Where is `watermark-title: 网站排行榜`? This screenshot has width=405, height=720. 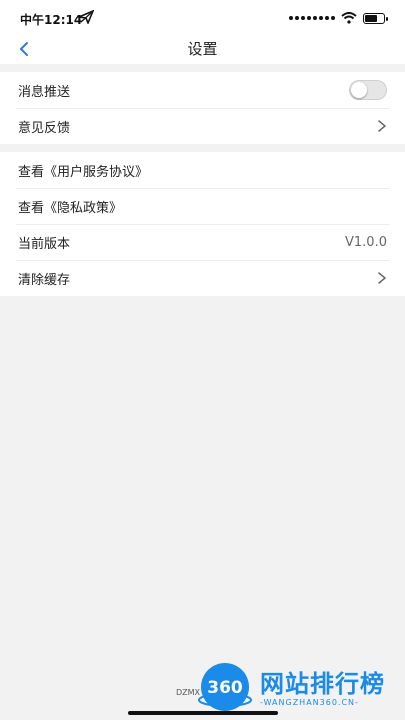
watermark-title: 网站排行榜 is located at coordinates (322, 684).